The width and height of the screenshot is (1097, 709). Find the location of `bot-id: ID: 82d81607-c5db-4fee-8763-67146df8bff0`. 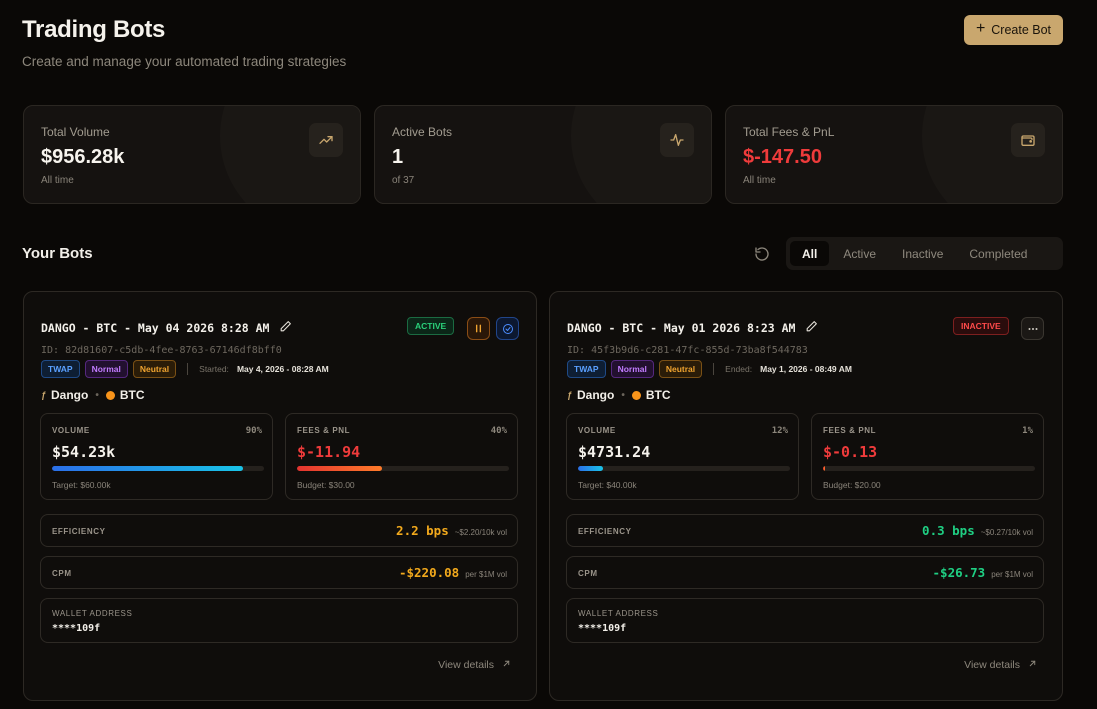

bot-id: ID: 82d81607-c5db-4fee-8763-67146df8bff0 is located at coordinates (161, 350).